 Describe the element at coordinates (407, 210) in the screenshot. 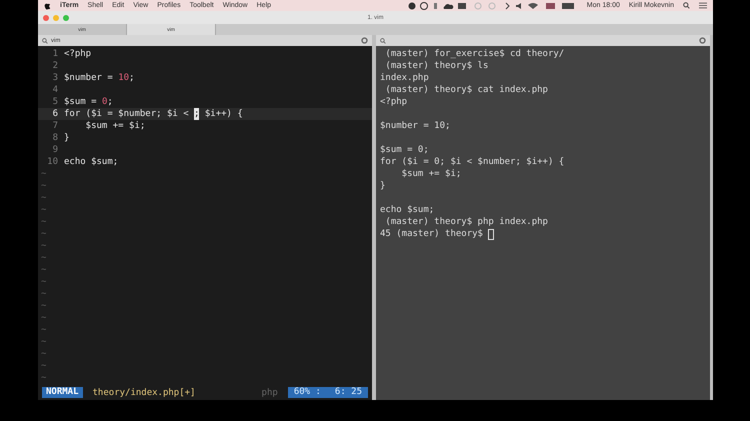

I see `terminal-line: echo $sum;` at that location.